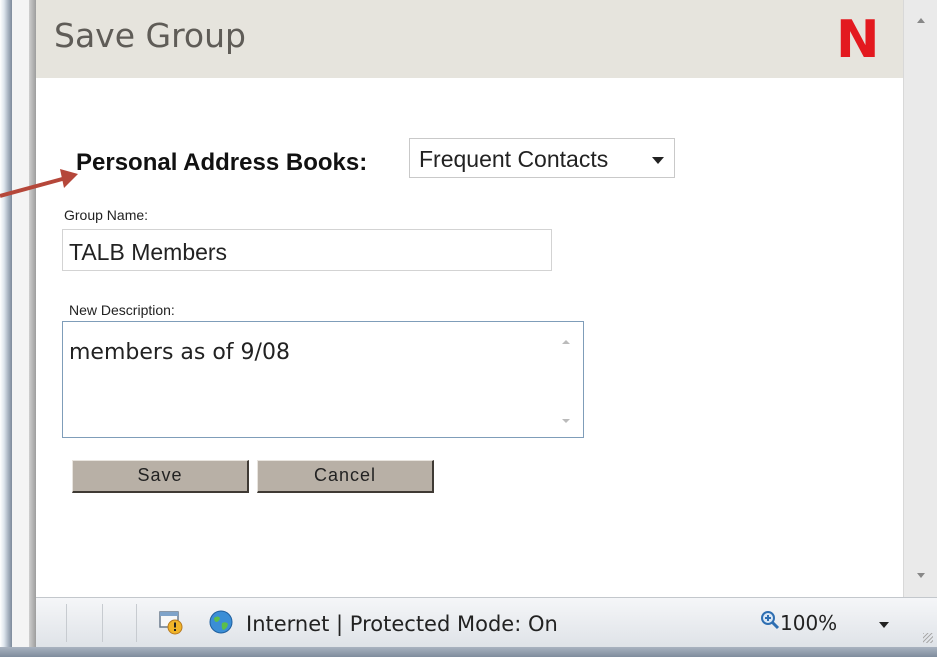 This screenshot has width=937, height=657. Describe the element at coordinates (222, 162) in the screenshot. I see `address-book-label: Personal Address Books:` at that location.